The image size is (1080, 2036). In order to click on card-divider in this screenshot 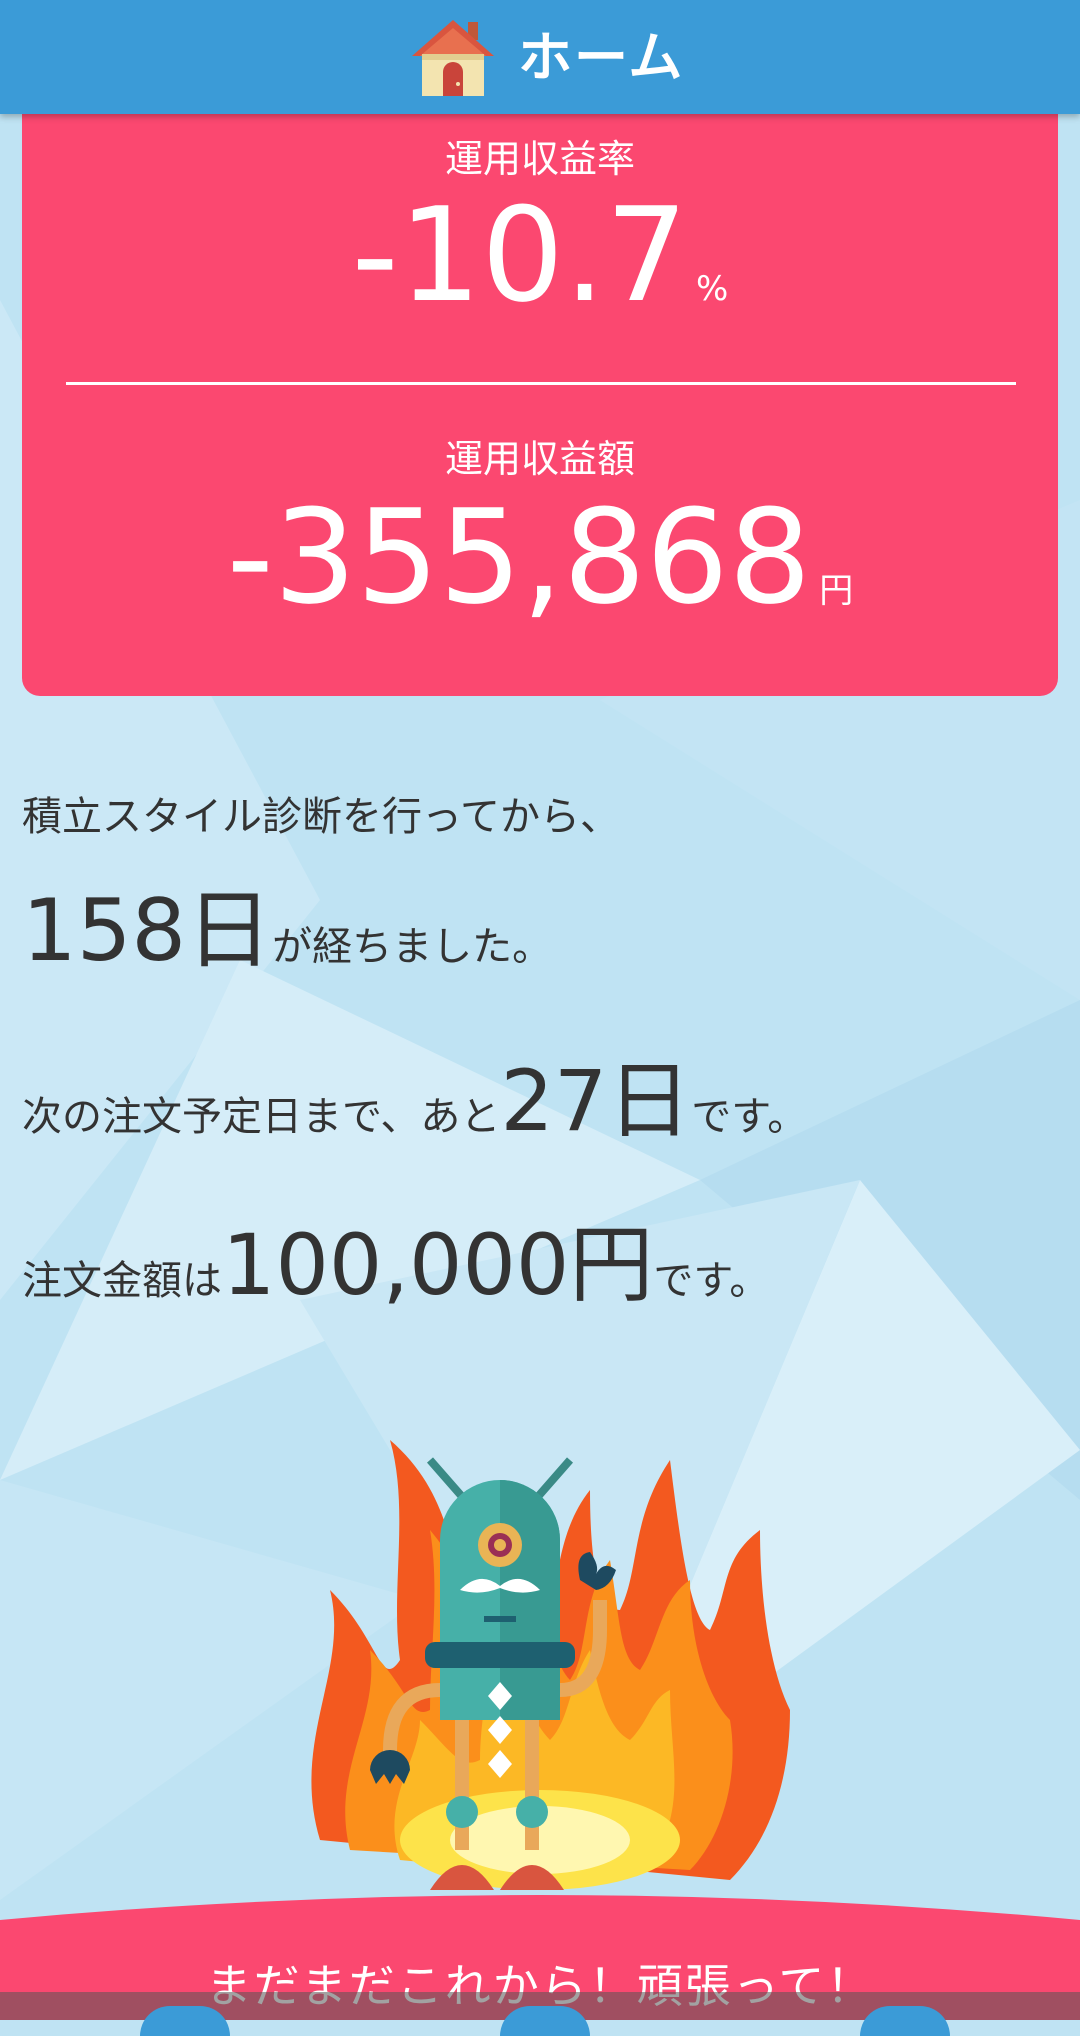, I will do `click(541, 383)`.